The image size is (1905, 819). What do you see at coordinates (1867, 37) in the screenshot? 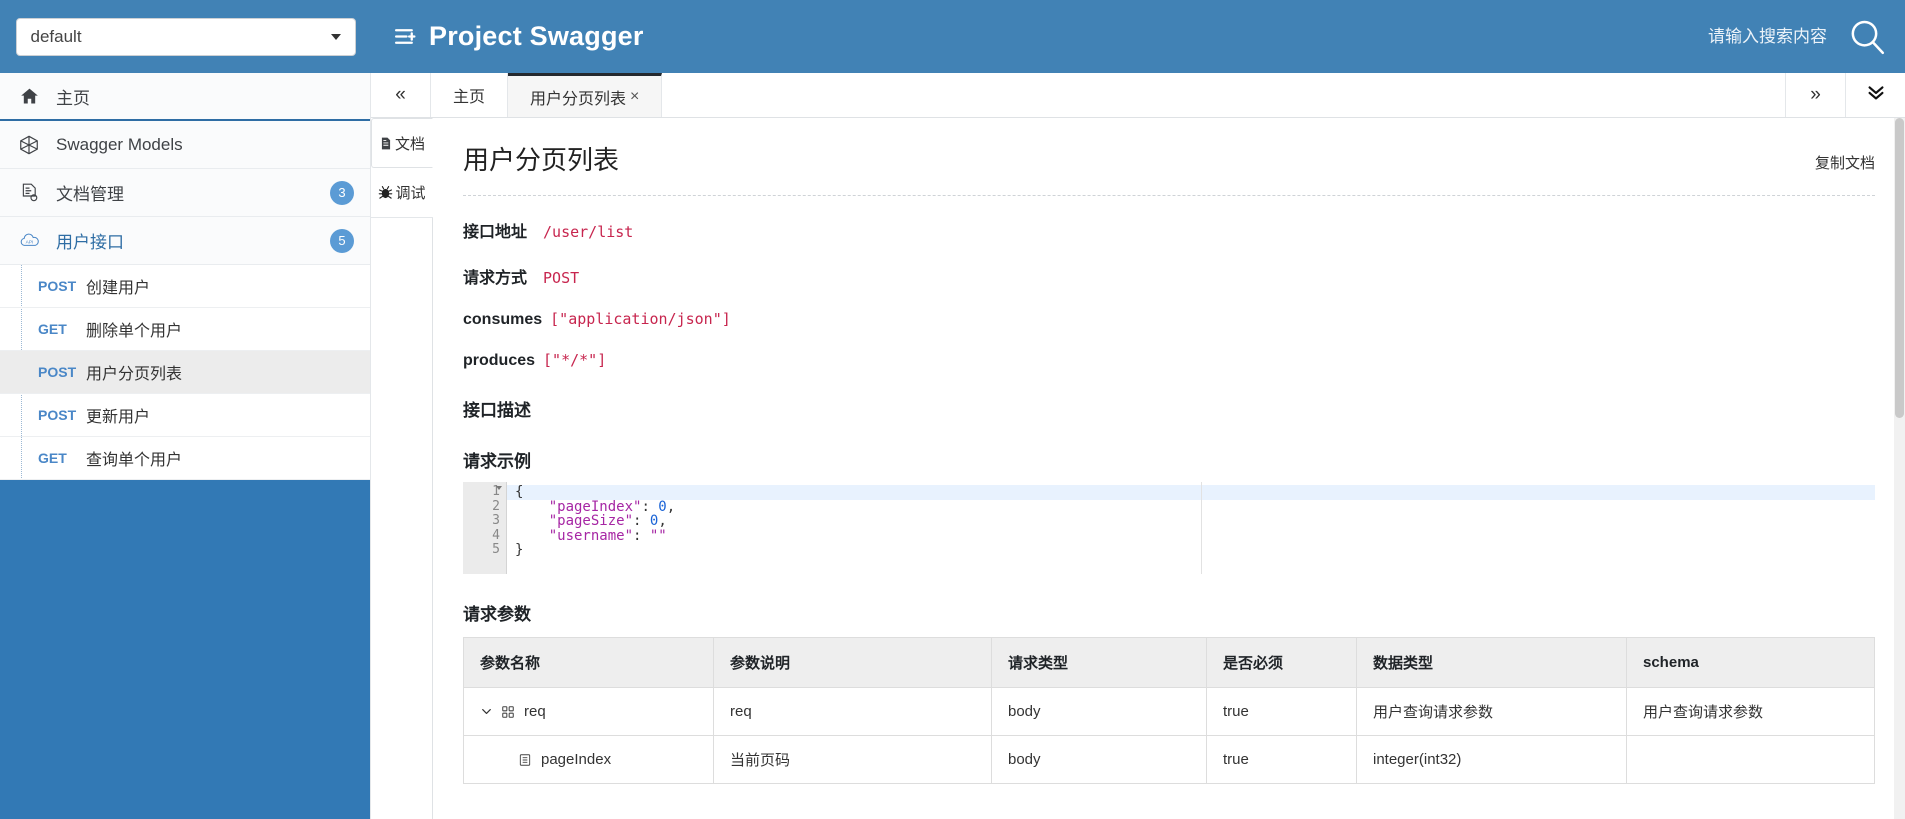
I see `search-icon` at bounding box center [1867, 37].